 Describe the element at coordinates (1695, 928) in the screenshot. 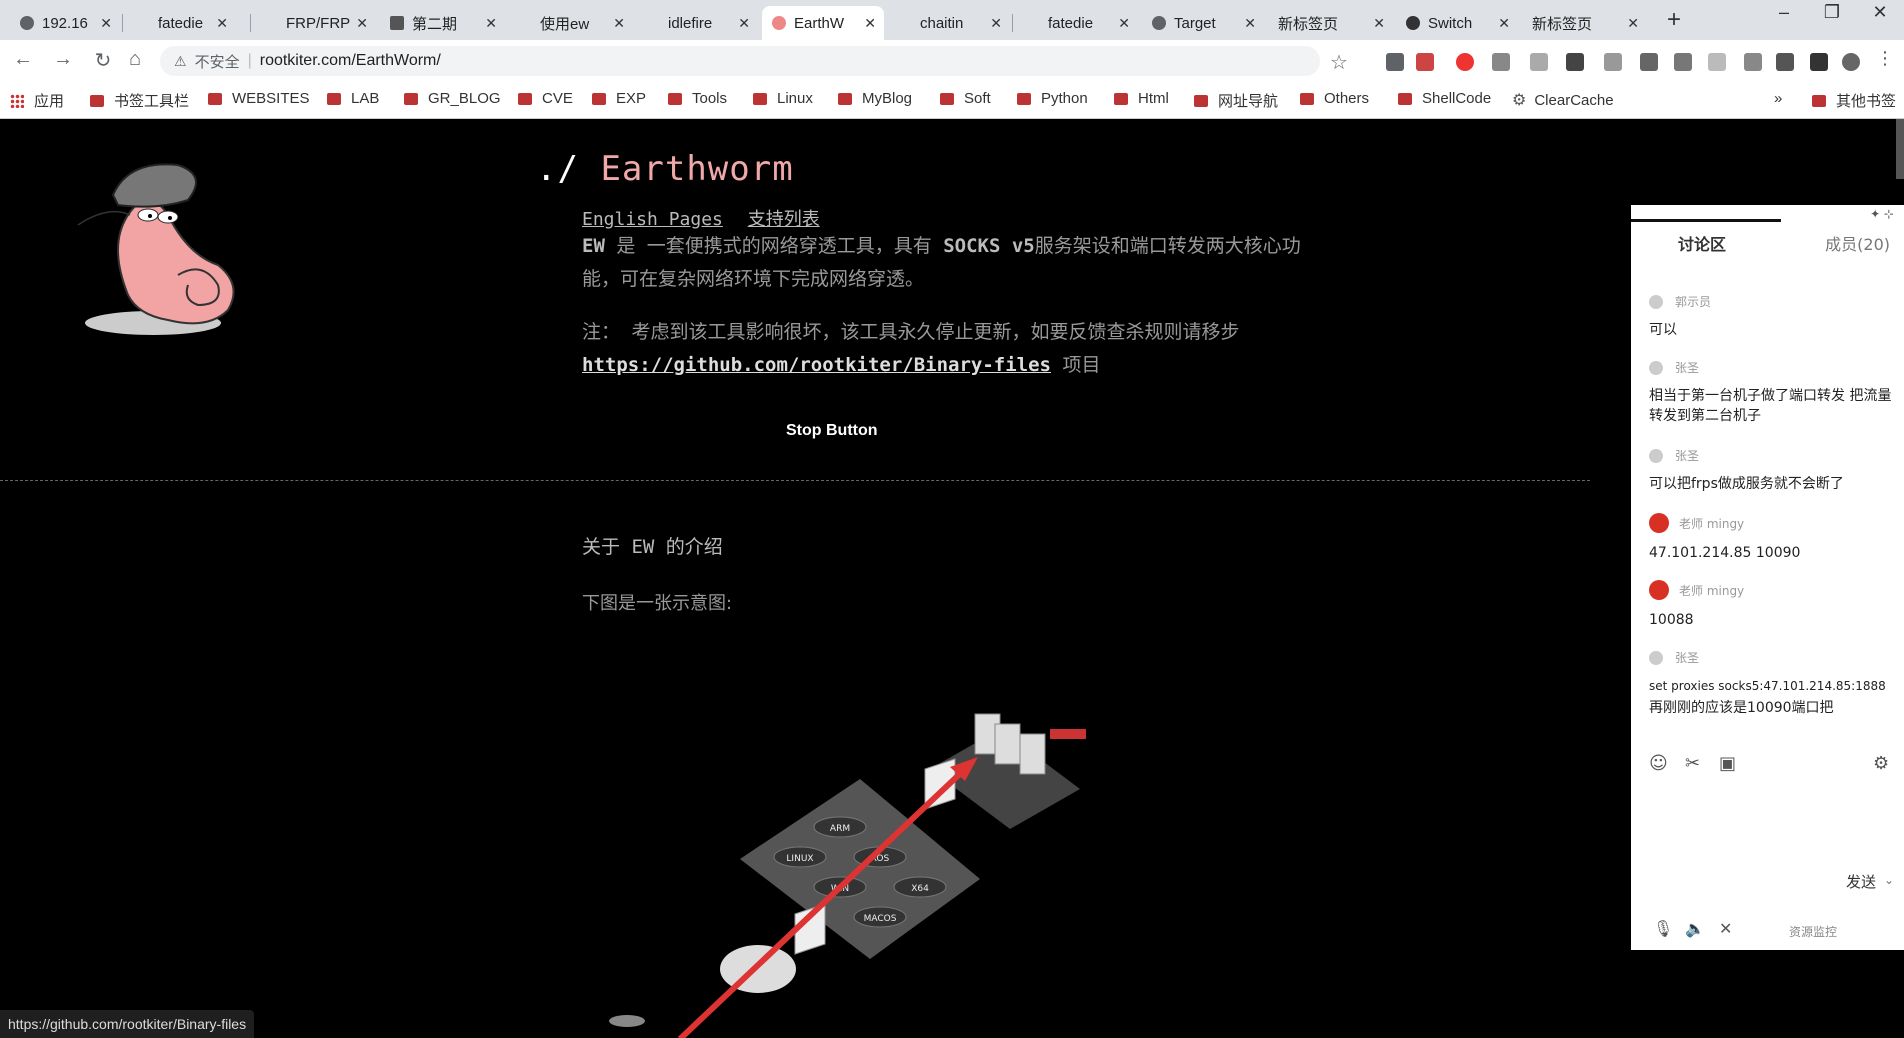

I see `speaker-icon: 🔈` at that location.